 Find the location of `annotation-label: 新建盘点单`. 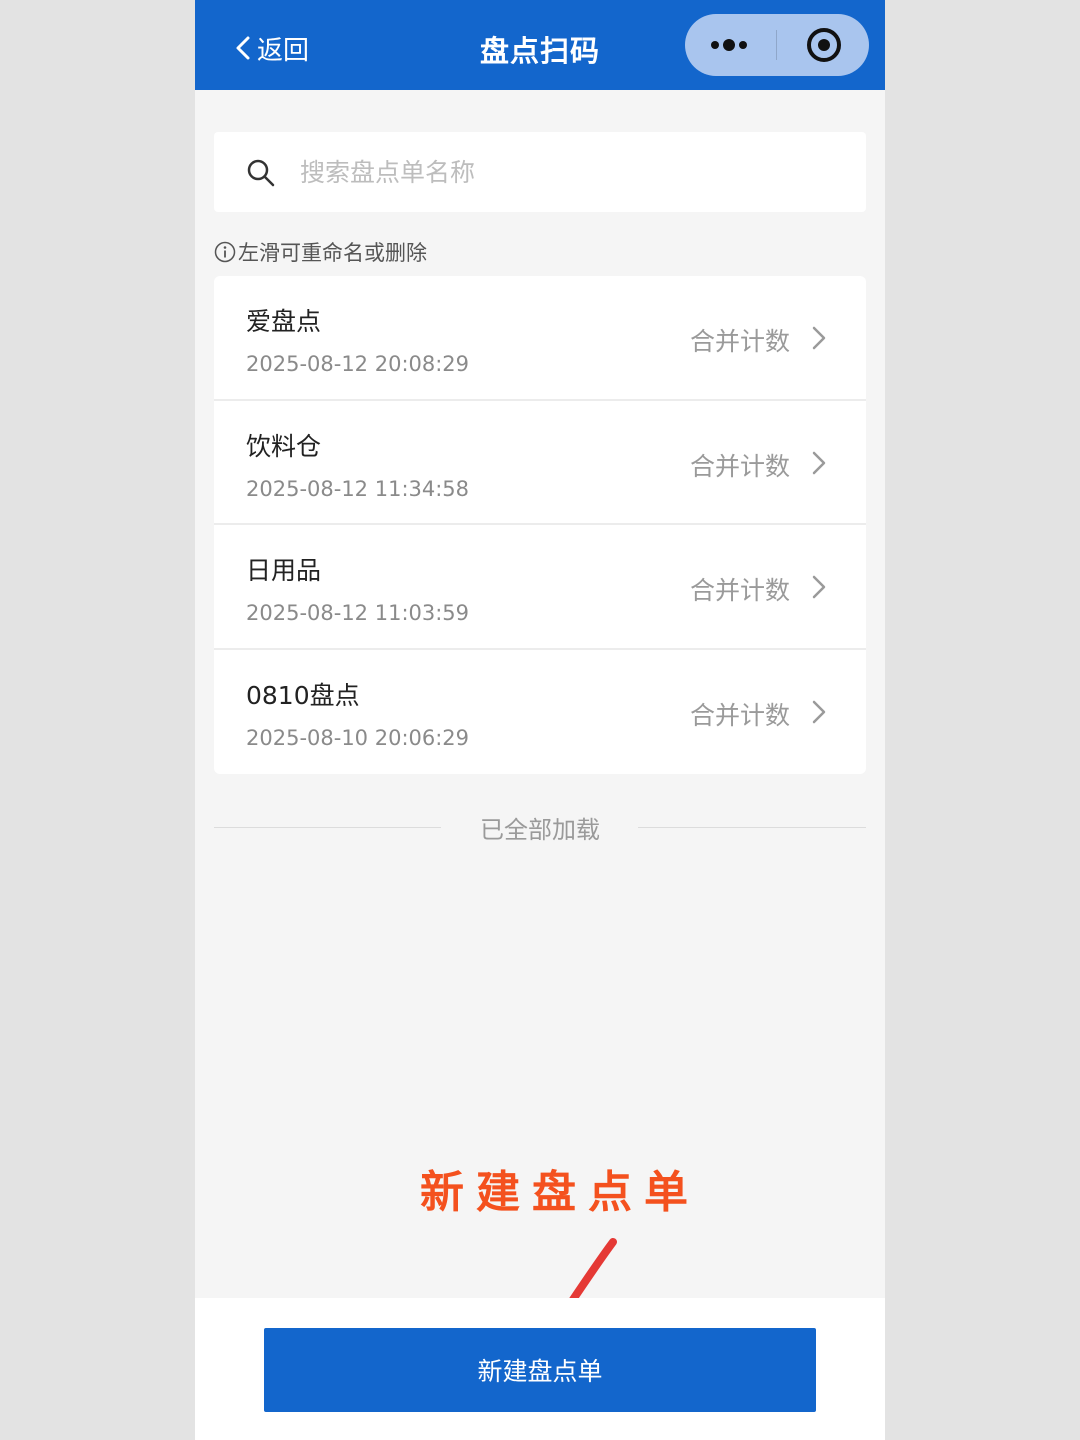

annotation-label: 新建盘点单 is located at coordinates (560, 1192).